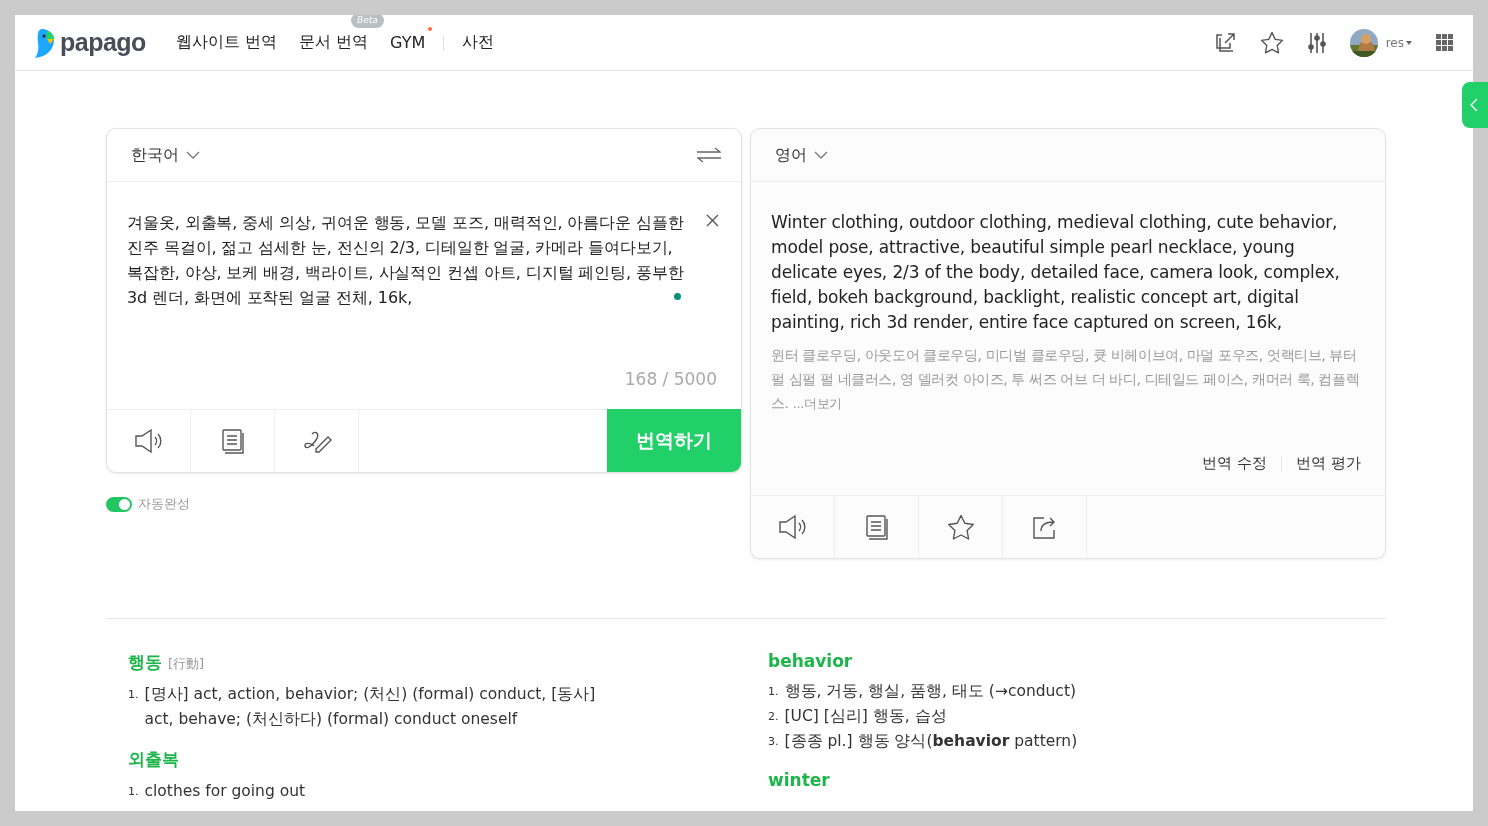 Image resolution: width=1488 pixels, height=826 pixels. What do you see at coordinates (478, 42) in the screenshot?
I see `nav-link: 사전` at bounding box center [478, 42].